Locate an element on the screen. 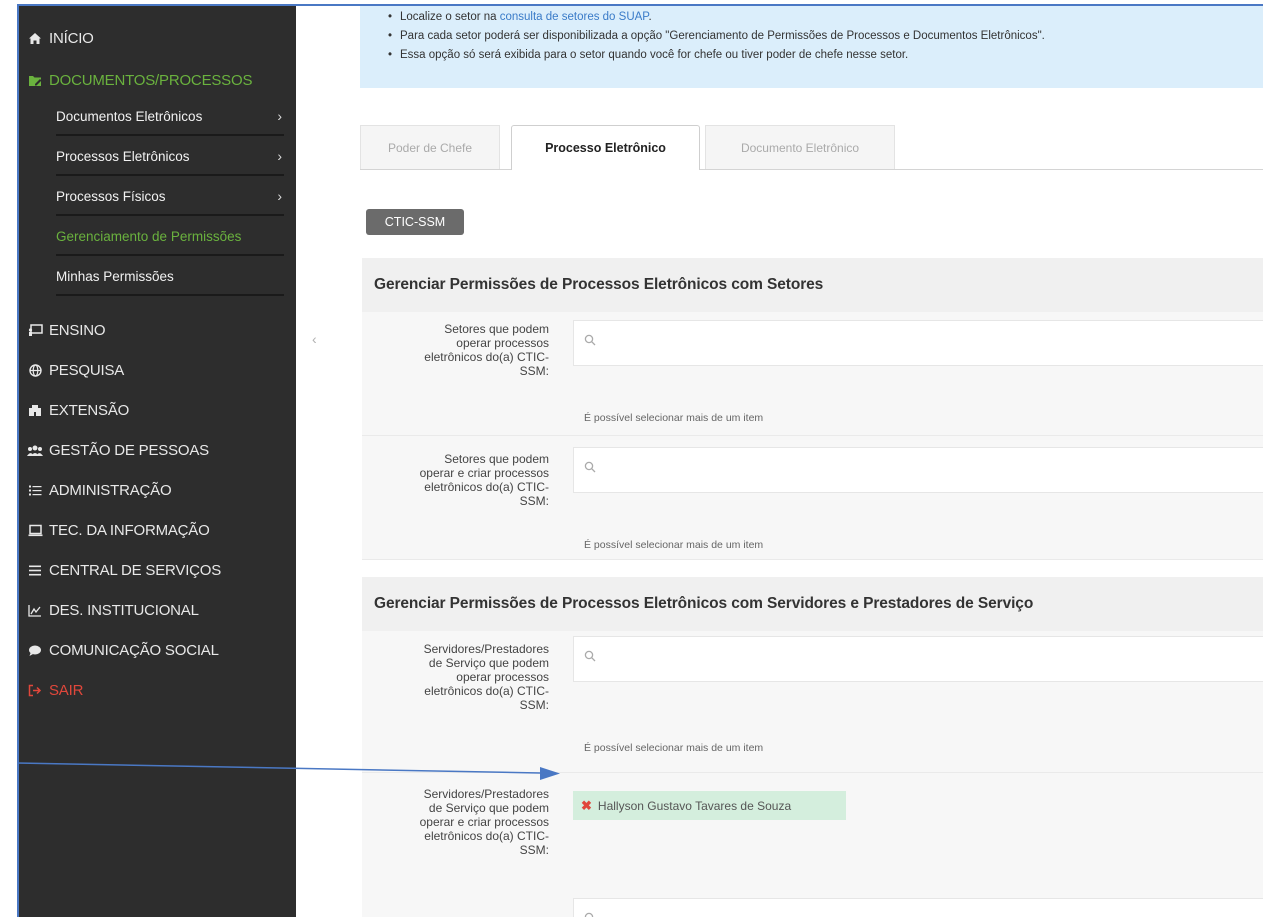 Image resolution: width=1263 pixels, height=917 pixels. nav-sub-gerenciamento-permissoes: Gerenciamento de Permissões is located at coordinates (170, 237).